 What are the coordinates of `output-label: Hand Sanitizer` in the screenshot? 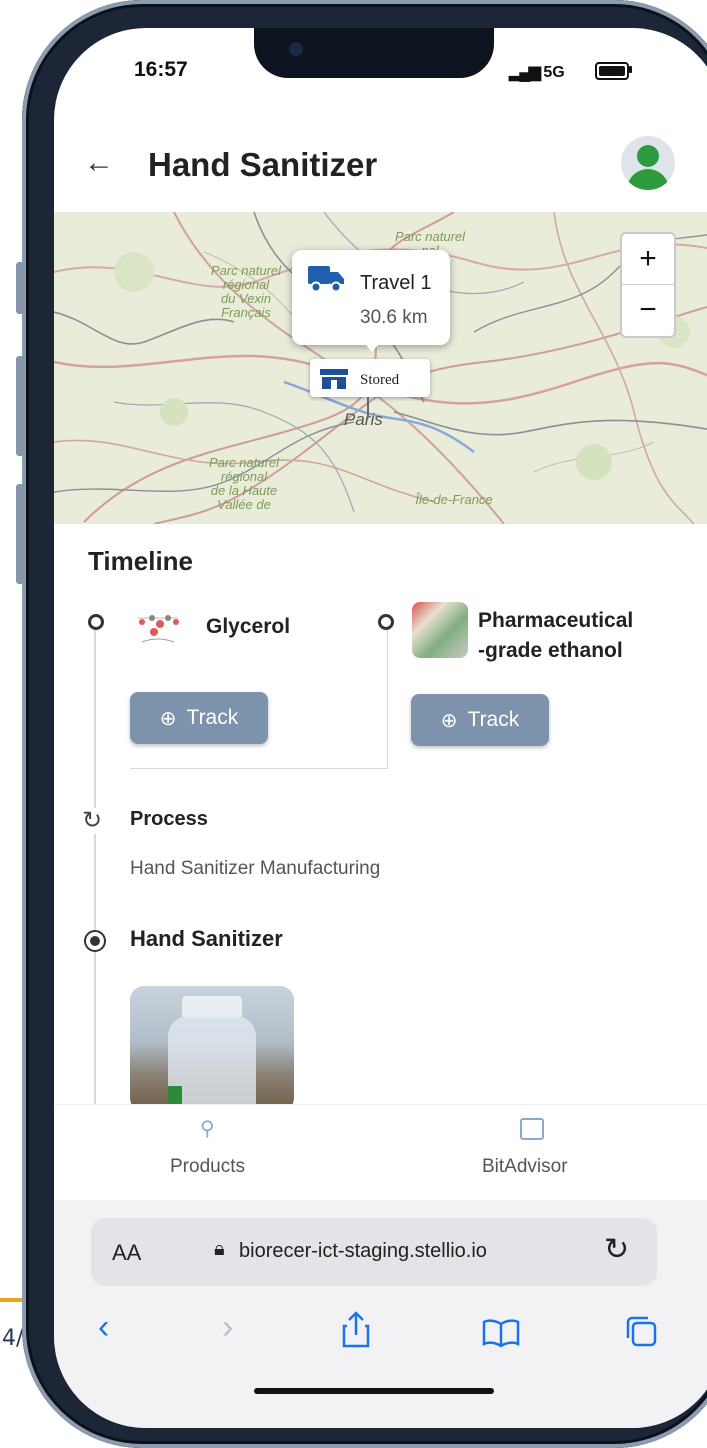 It's located at (206, 938).